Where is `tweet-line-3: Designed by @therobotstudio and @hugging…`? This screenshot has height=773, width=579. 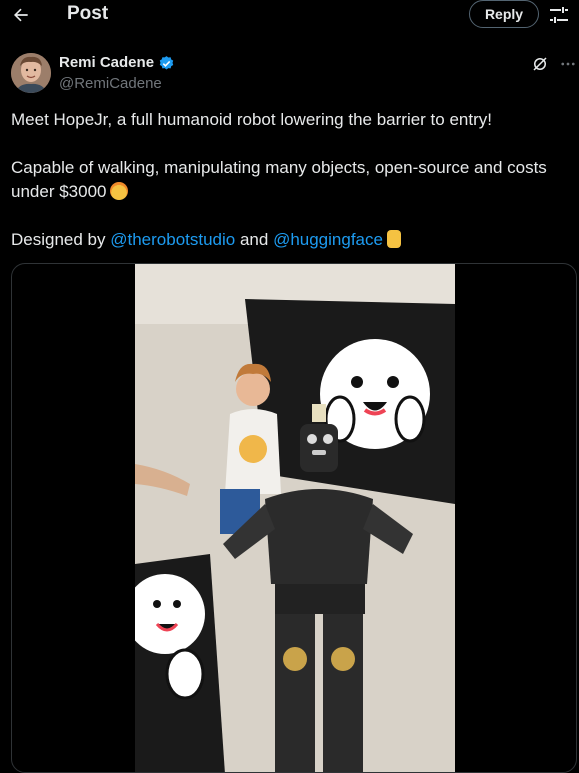
tweet-line-3: Designed by @therobotstudio and @hugging… is located at coordinates (291, 240).